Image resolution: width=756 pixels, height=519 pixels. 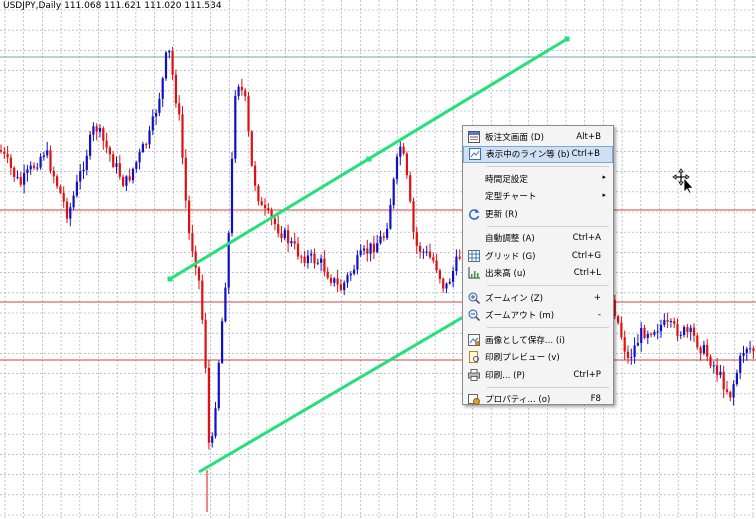 What do you see at coordinates (538, 239) in the screenshot?
I see `menu-item: 自動調整 (A) Ctrl+A` at bounding box center [538, 239].